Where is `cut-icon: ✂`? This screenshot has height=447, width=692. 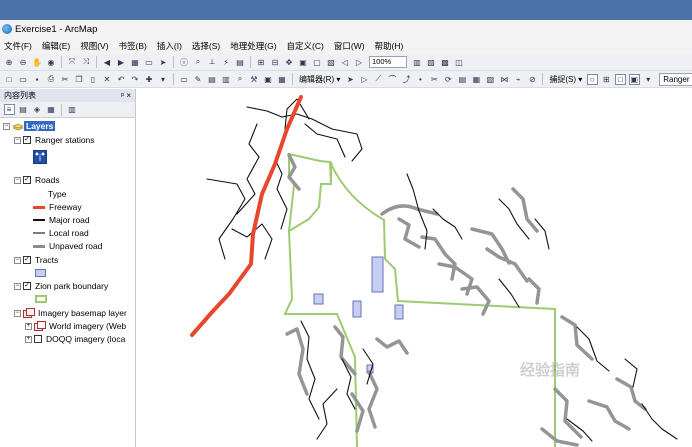
cut-icon: ✂ is located at coordinates (65, 79).